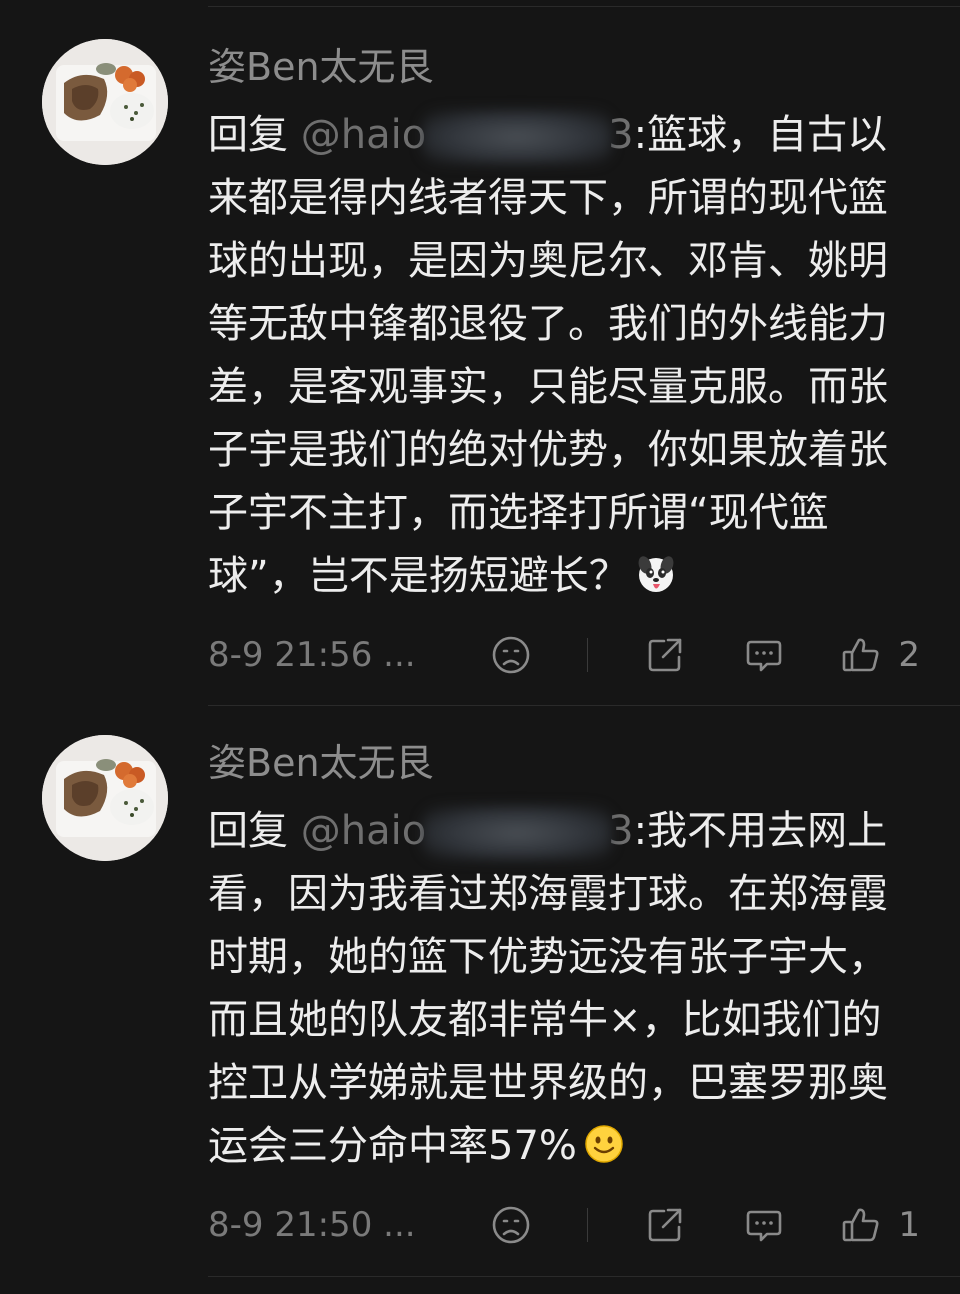 This screenshot has width=960, height=1294. Describe the element at coordinates (656, 574) in the screenshot. I see `dog-tongue-emoji` at that location.